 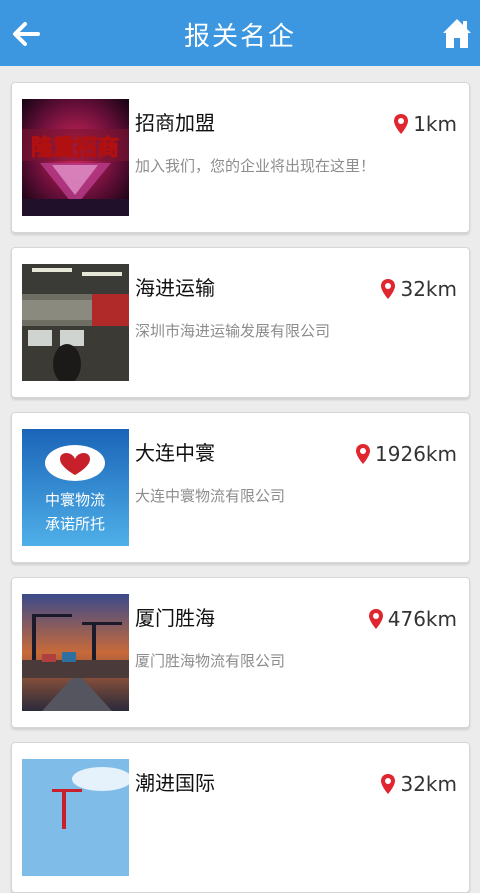 What do you see at coordinates (75, 148) in the screenshot?
I see `thumbnail-text: 隆重招商` at bounding box center [75, 148].